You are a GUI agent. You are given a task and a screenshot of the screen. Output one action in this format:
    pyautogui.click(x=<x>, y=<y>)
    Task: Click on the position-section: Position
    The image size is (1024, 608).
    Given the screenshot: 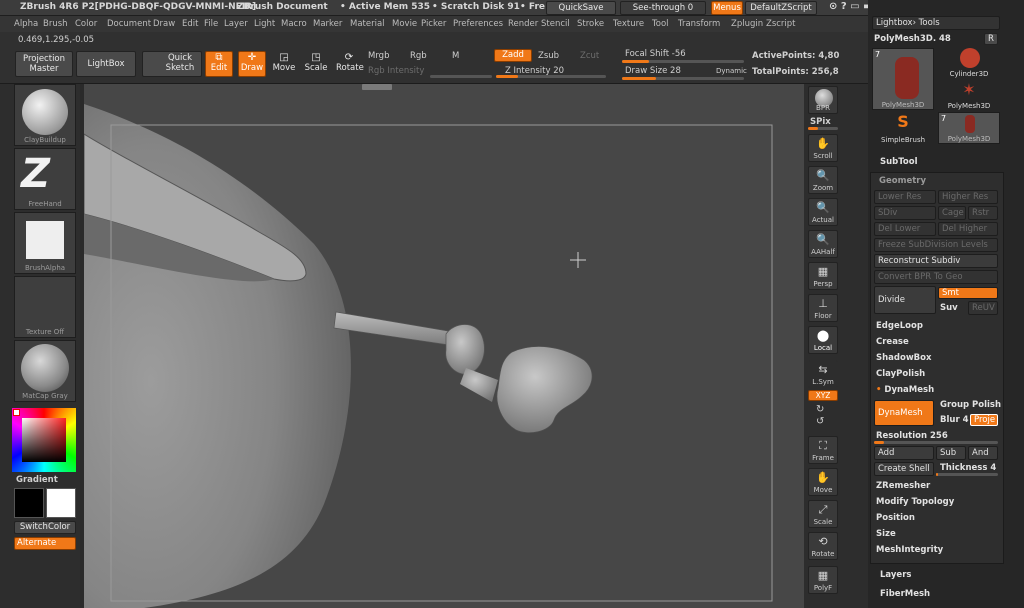 What is the action you would take?
    pyautogui.click(x=895, y=518)
    